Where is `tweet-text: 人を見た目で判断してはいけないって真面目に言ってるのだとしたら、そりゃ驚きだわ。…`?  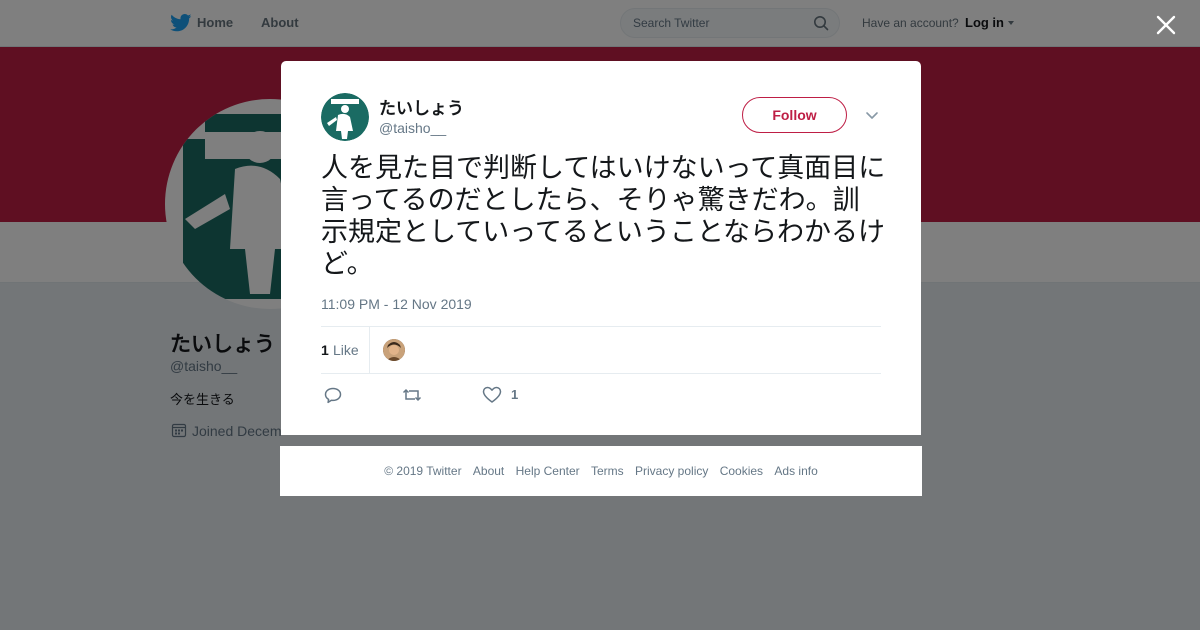 tweet-text: 人を見た目で判断してはいけないって真面目に言ってるのだとしたら、そりゃ驚きだわ。… is located at coordinates (603, 216).